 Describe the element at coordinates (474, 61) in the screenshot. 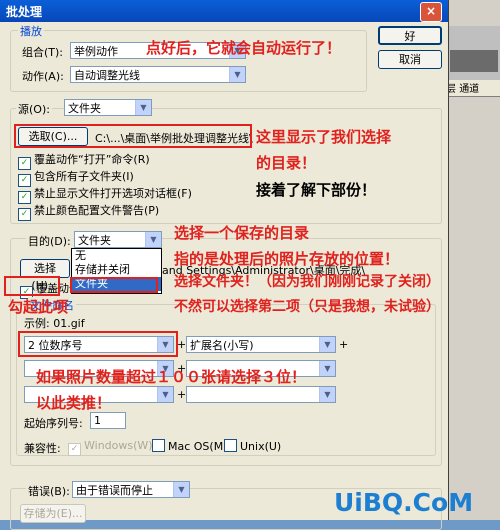

I see `background-swatch` at that location.